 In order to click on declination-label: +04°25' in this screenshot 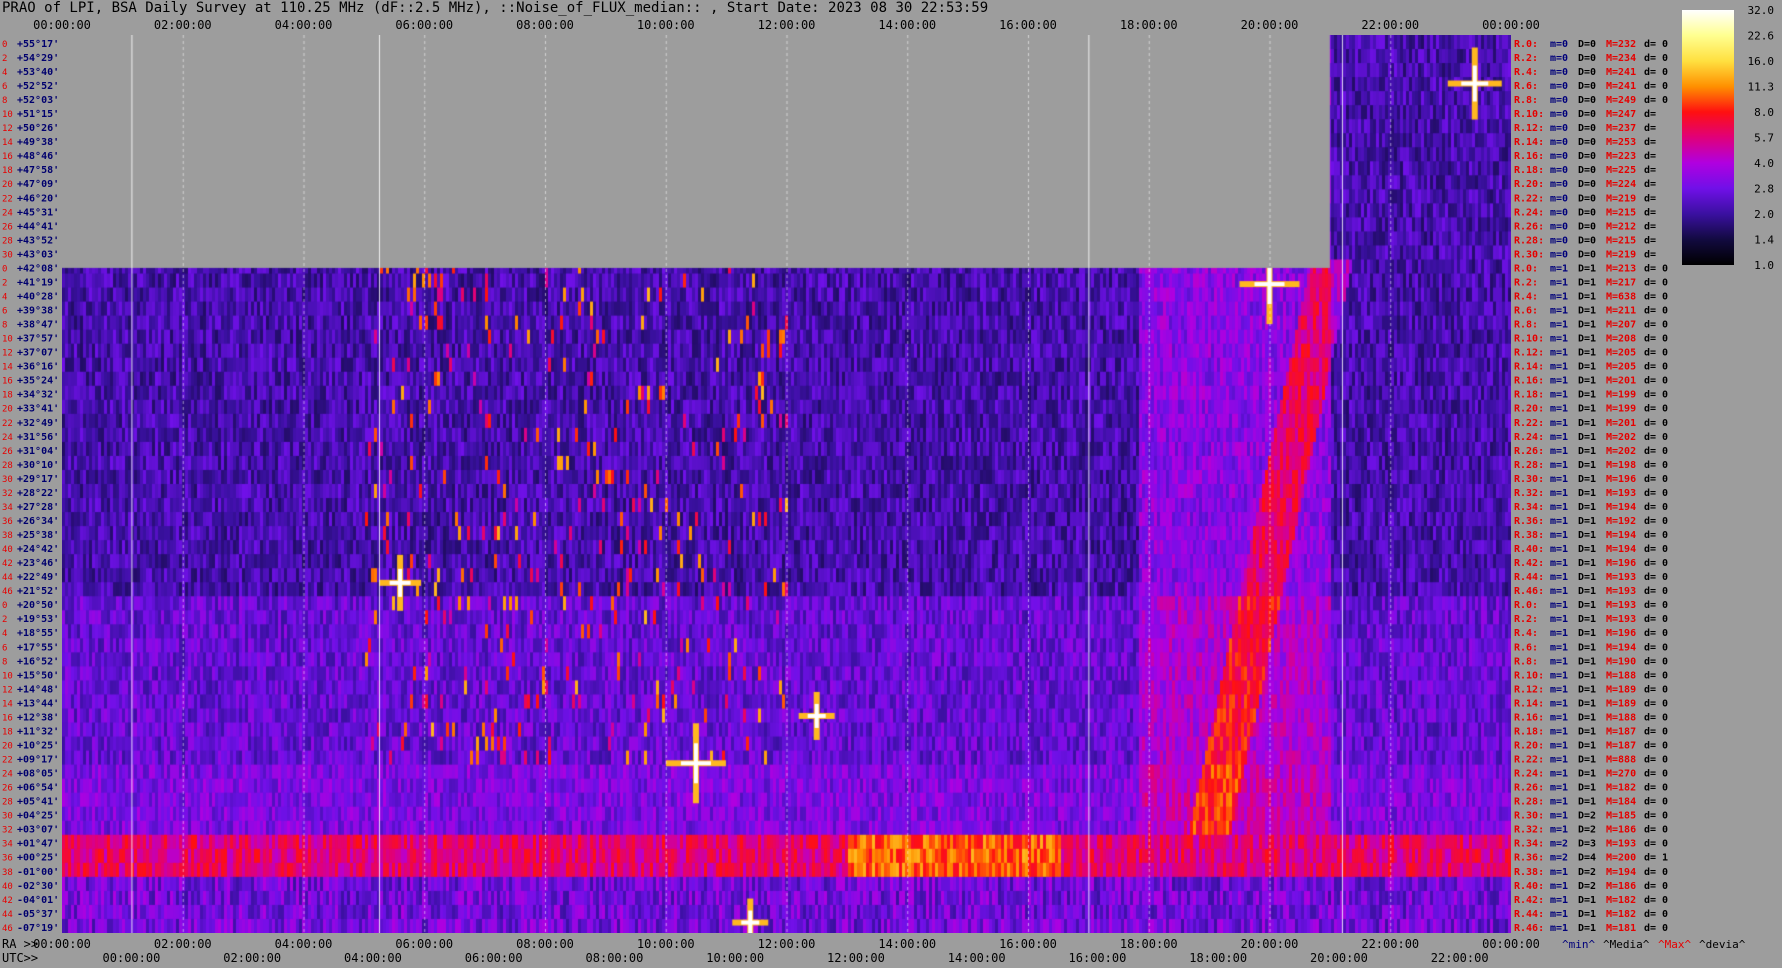, I will do `click(38, 816)`.